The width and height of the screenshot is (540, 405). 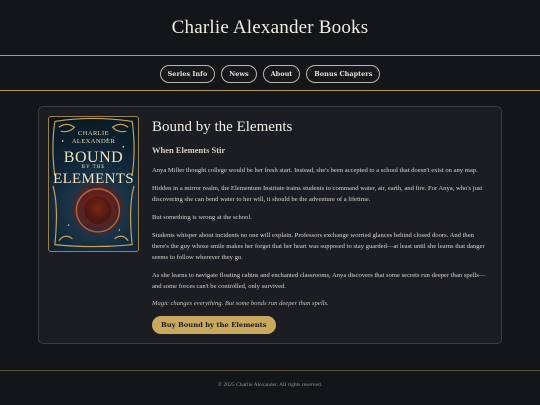 What do you see at coordinates (270, 370) in the screenshot?
I see `footer-divider` at bounding box center [270, 370].